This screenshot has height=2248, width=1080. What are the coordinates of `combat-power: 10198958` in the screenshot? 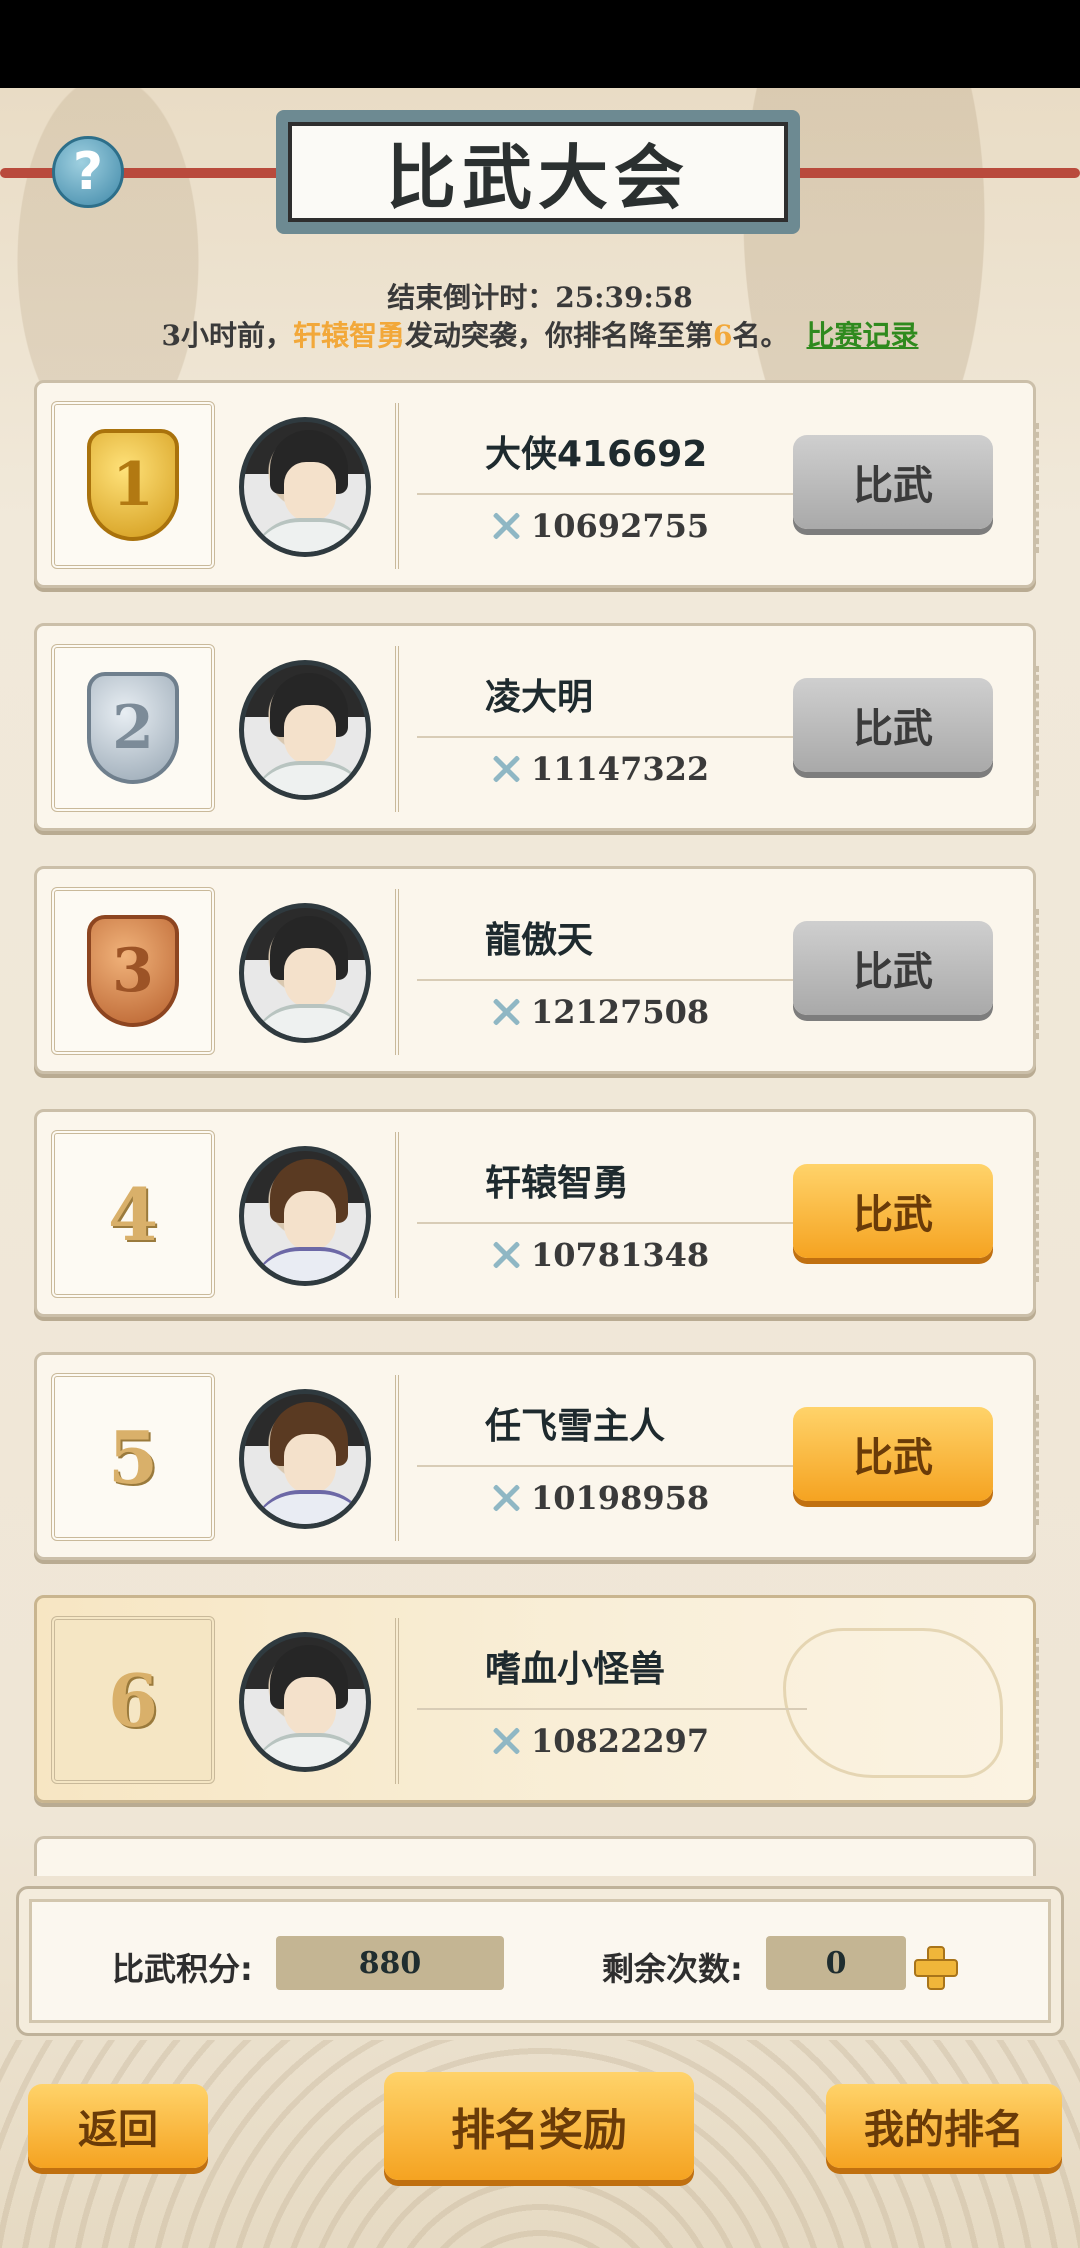 It's located at (599, 1498).